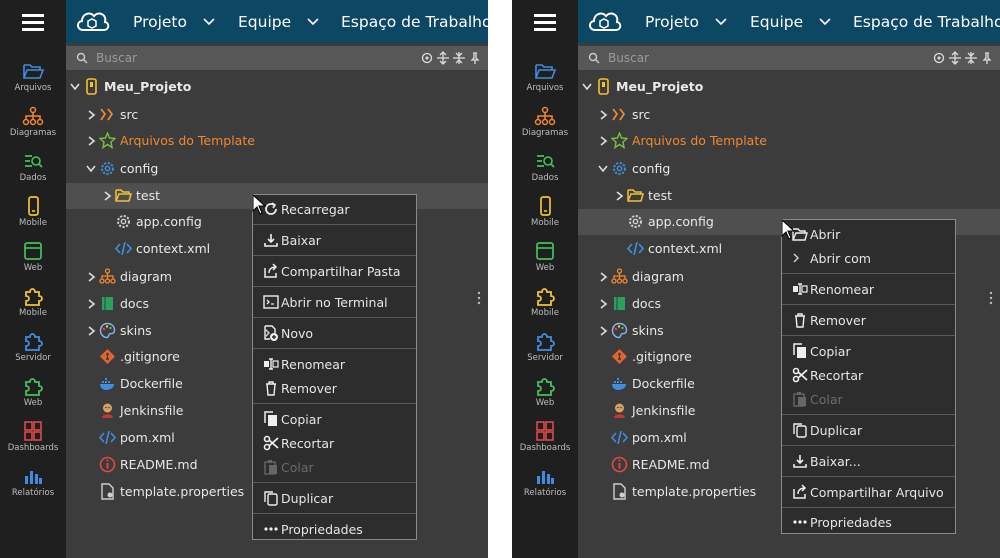  Describe the element at coordinates (789, 196) in the screenshot. I see `tree-row-test: test` at that location.